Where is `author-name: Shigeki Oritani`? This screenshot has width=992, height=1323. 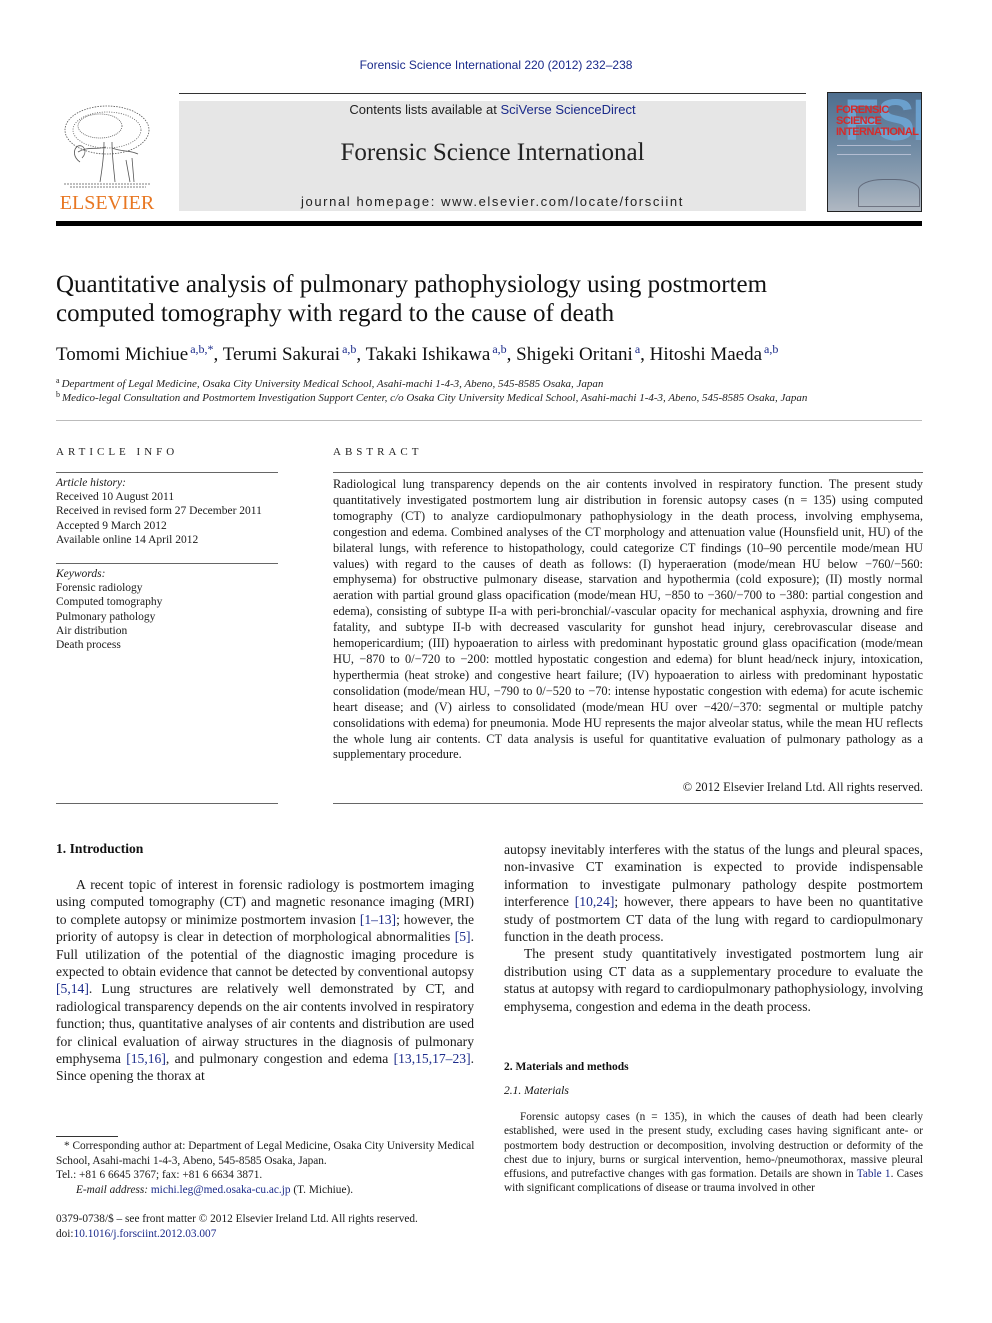 author-name: Shigeki Oritani is located at coordinates (574, 354).